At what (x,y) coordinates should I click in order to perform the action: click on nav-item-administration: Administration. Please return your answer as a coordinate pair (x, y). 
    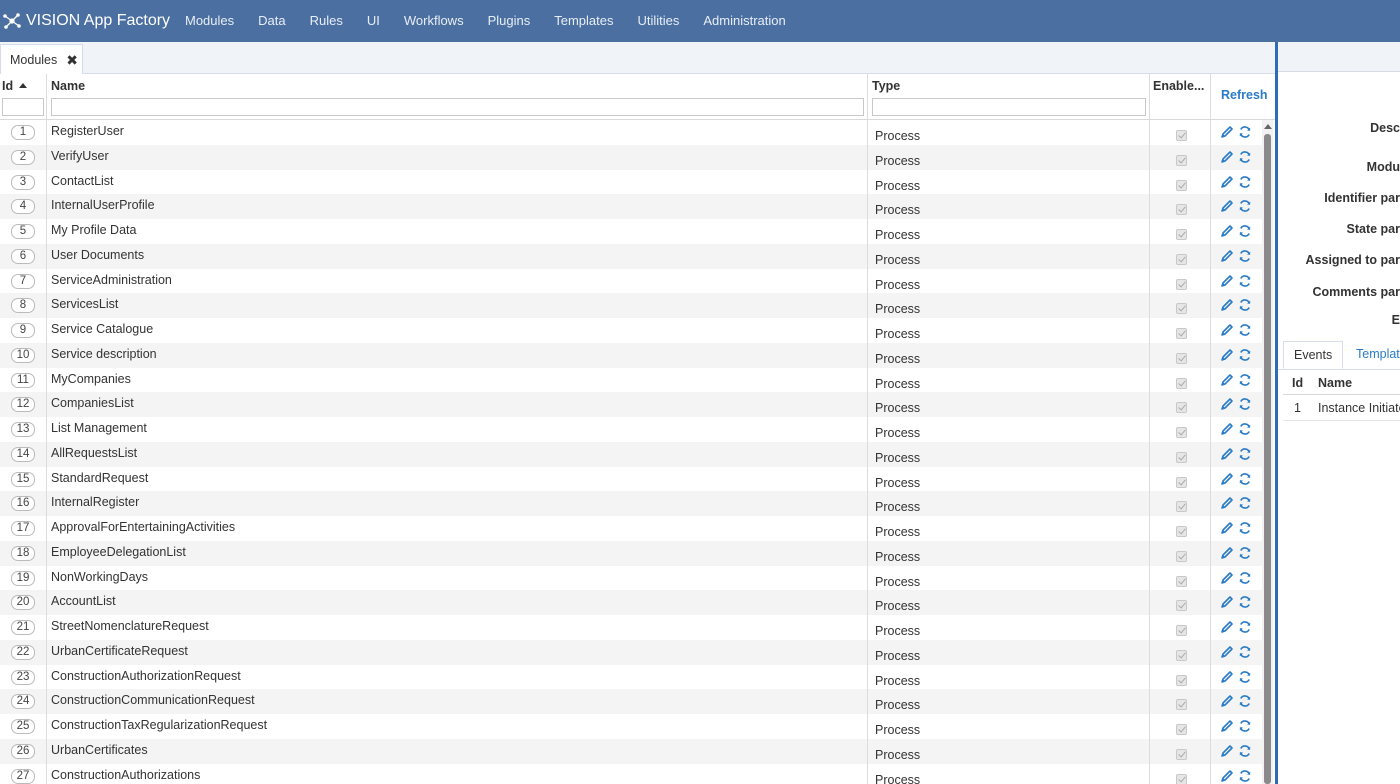
    Looking at the image, I should click on (744, 21).